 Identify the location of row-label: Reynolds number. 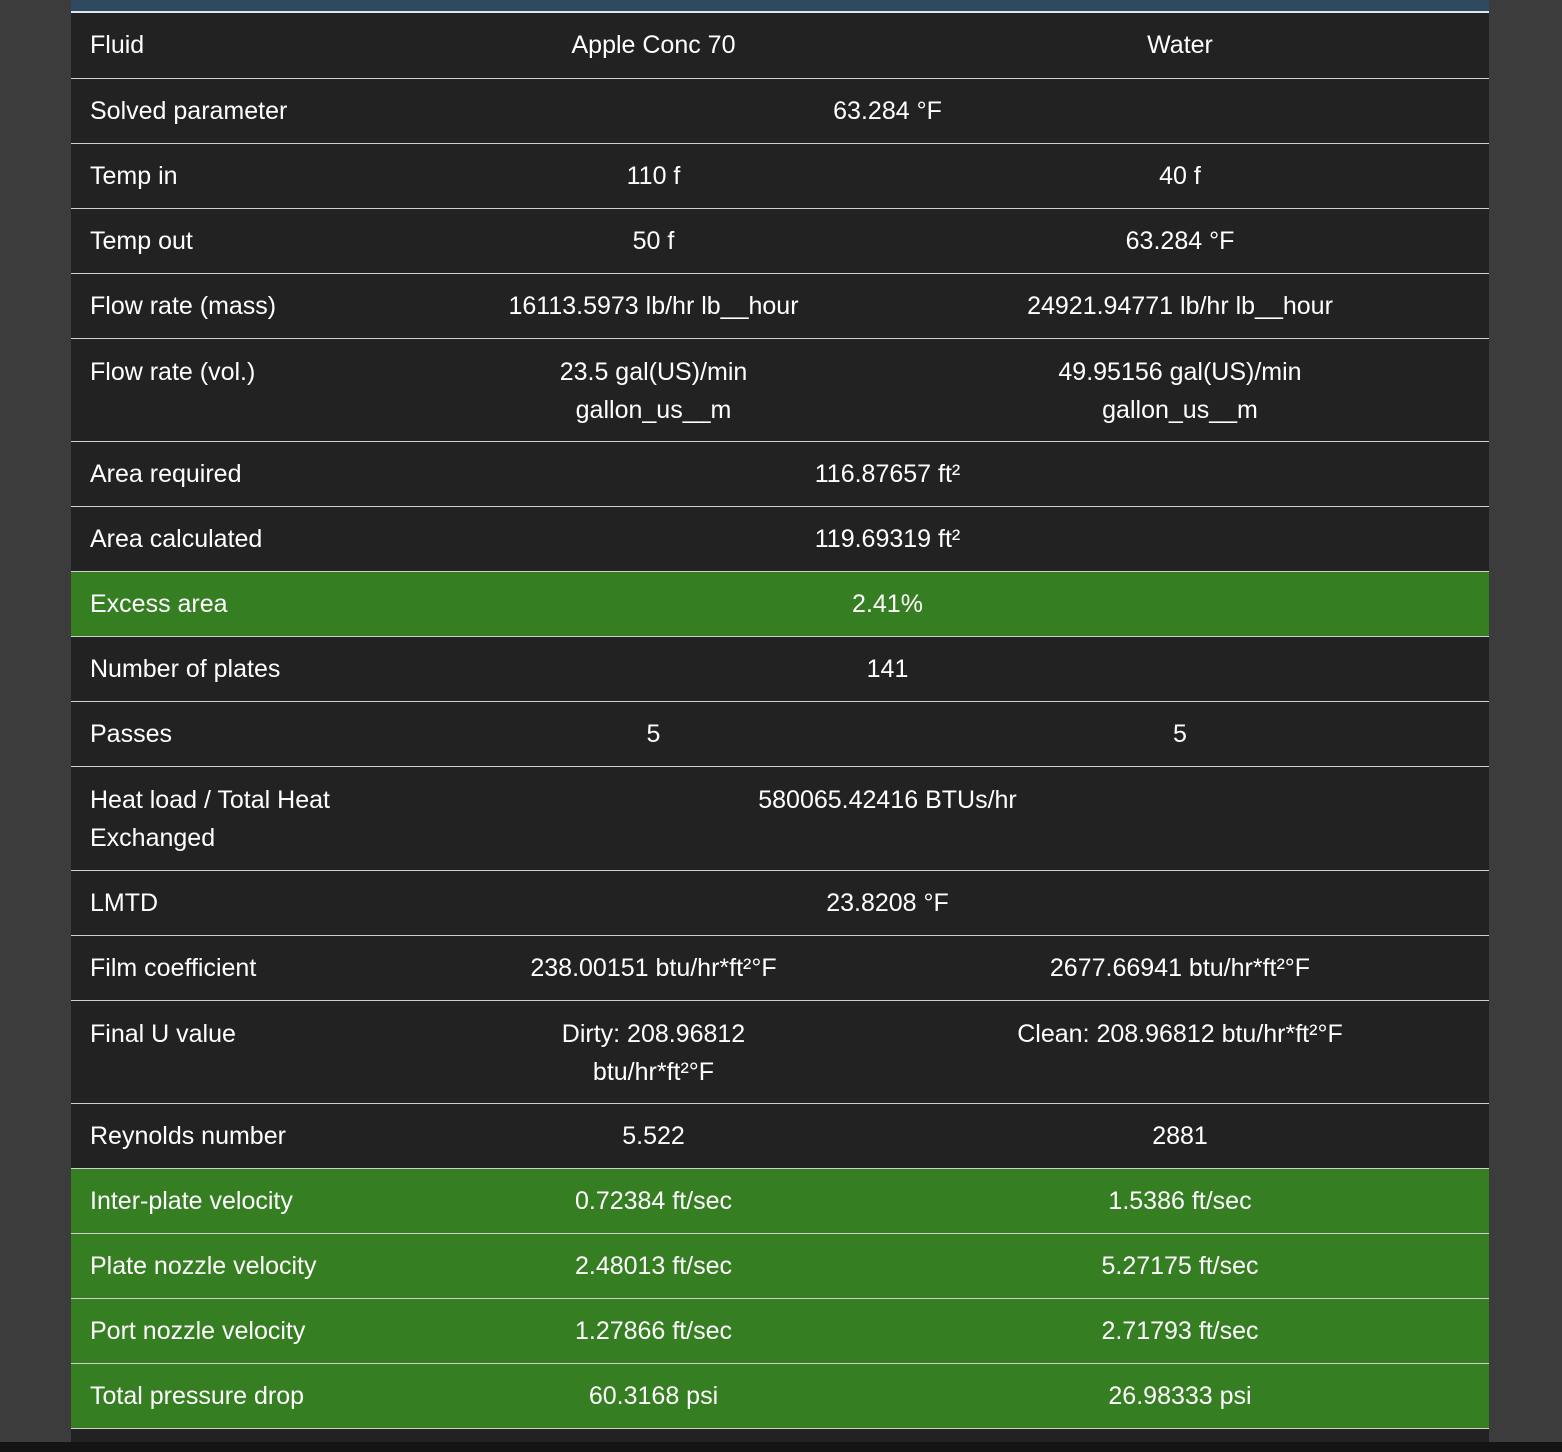
(253, 1136).